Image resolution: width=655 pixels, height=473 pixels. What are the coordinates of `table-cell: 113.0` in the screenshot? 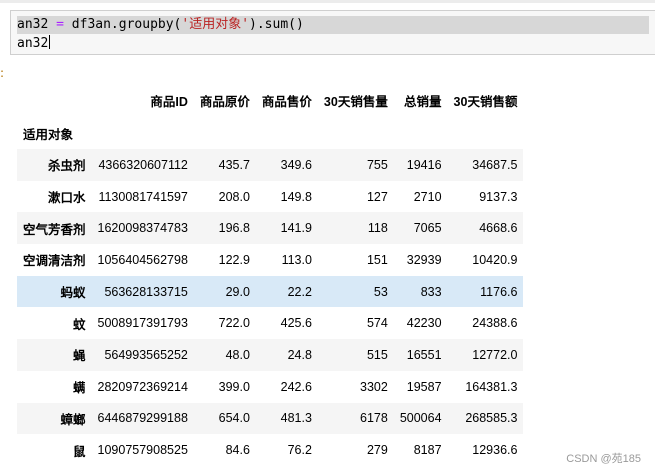 It's located at (296, 259).